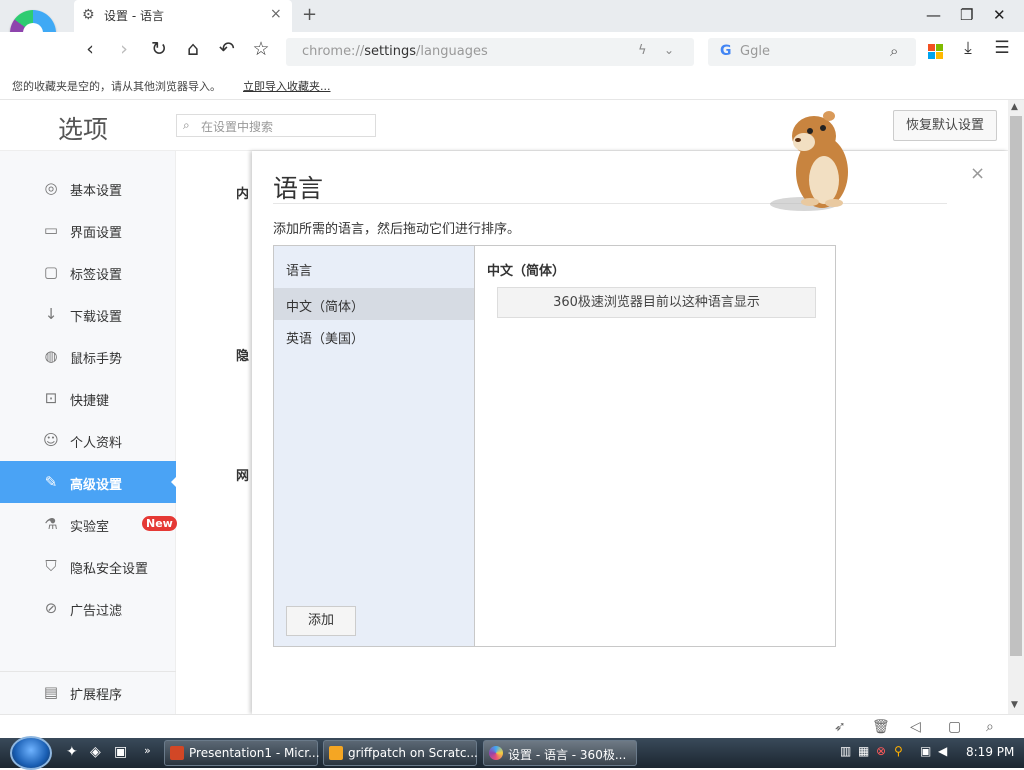 The height and width of the screenshot is (770, 1024). Describe the element at coordinates (88, 692) in the screenshot. I see `sidebar-item-extensions: ▤ 扩展程序` at that location.